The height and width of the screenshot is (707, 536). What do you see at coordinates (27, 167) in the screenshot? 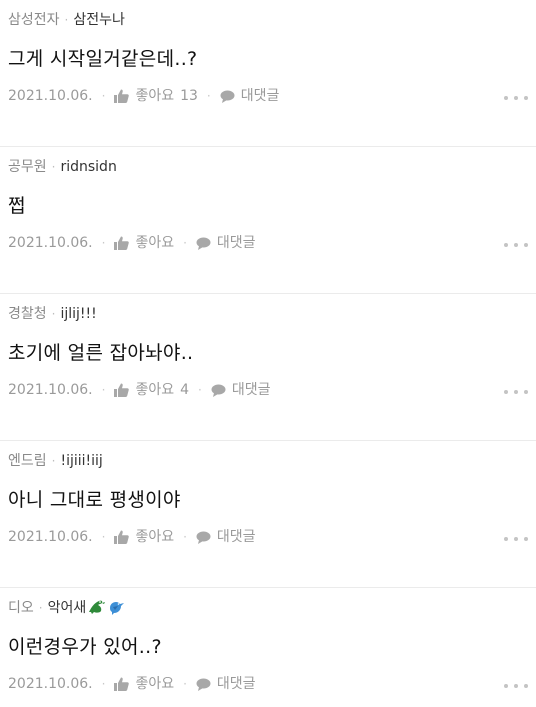
I see `company-name: 공무원` at bounding box center [27, 167].